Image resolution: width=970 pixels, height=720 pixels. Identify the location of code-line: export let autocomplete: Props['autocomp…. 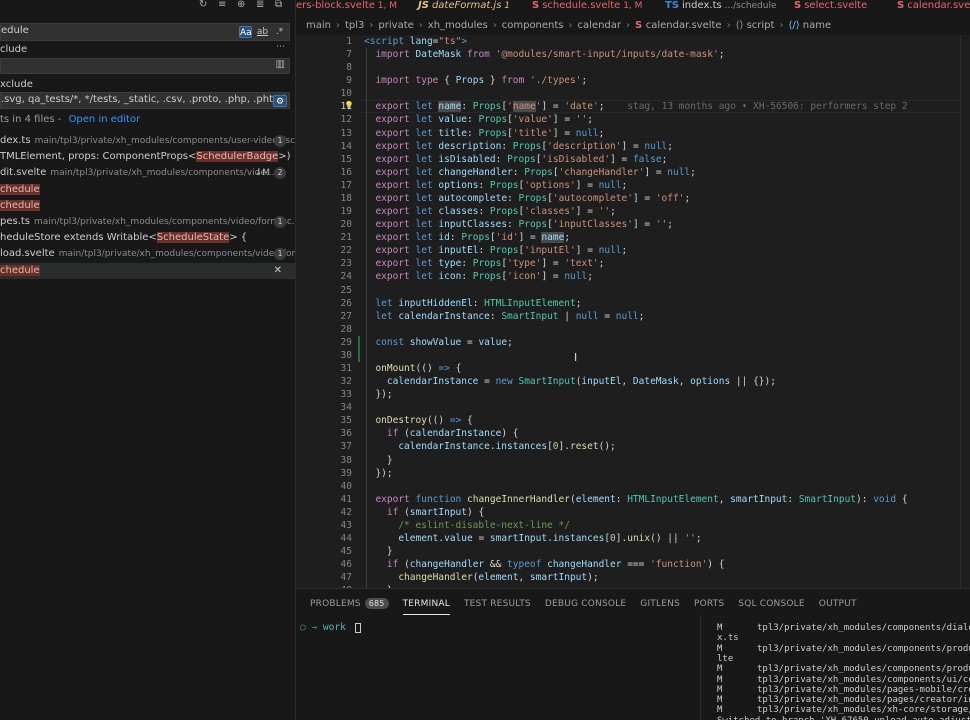
(527, 198).